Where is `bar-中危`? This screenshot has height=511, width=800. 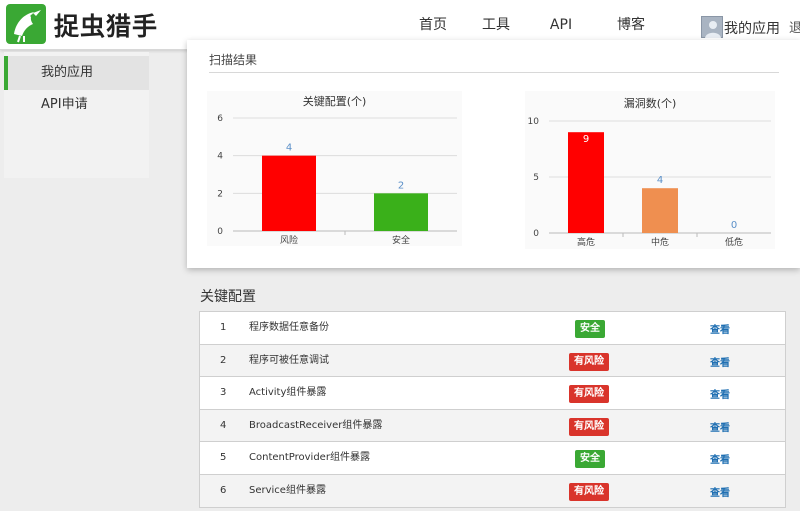
bar-中危 is located at coordinates (660, 210).